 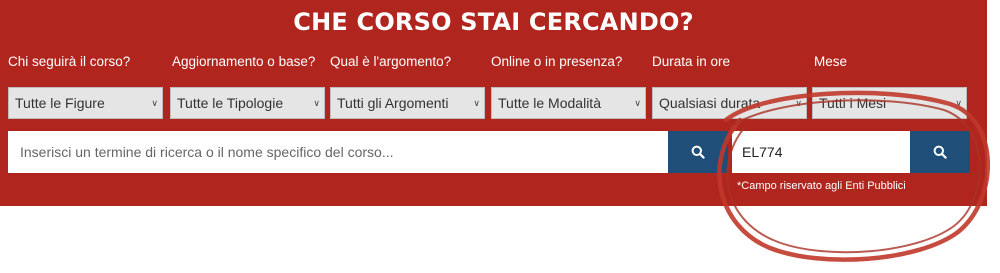 I want to click on filter-label-topic: Qual è l'argomento?, so click(x=391, y=61).